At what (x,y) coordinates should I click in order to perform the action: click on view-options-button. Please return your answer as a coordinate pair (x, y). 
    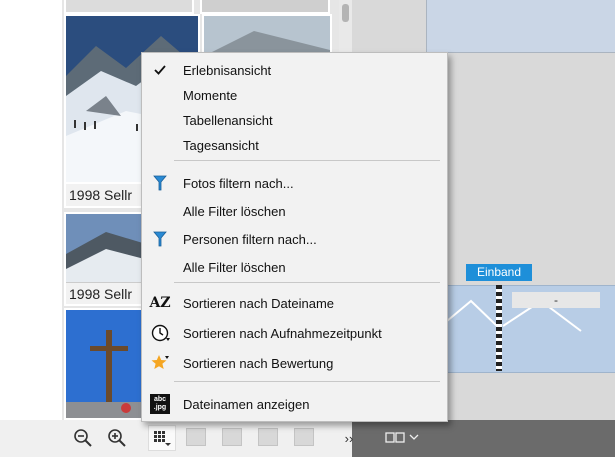
    Looking at the image, I should click on (162, 438).